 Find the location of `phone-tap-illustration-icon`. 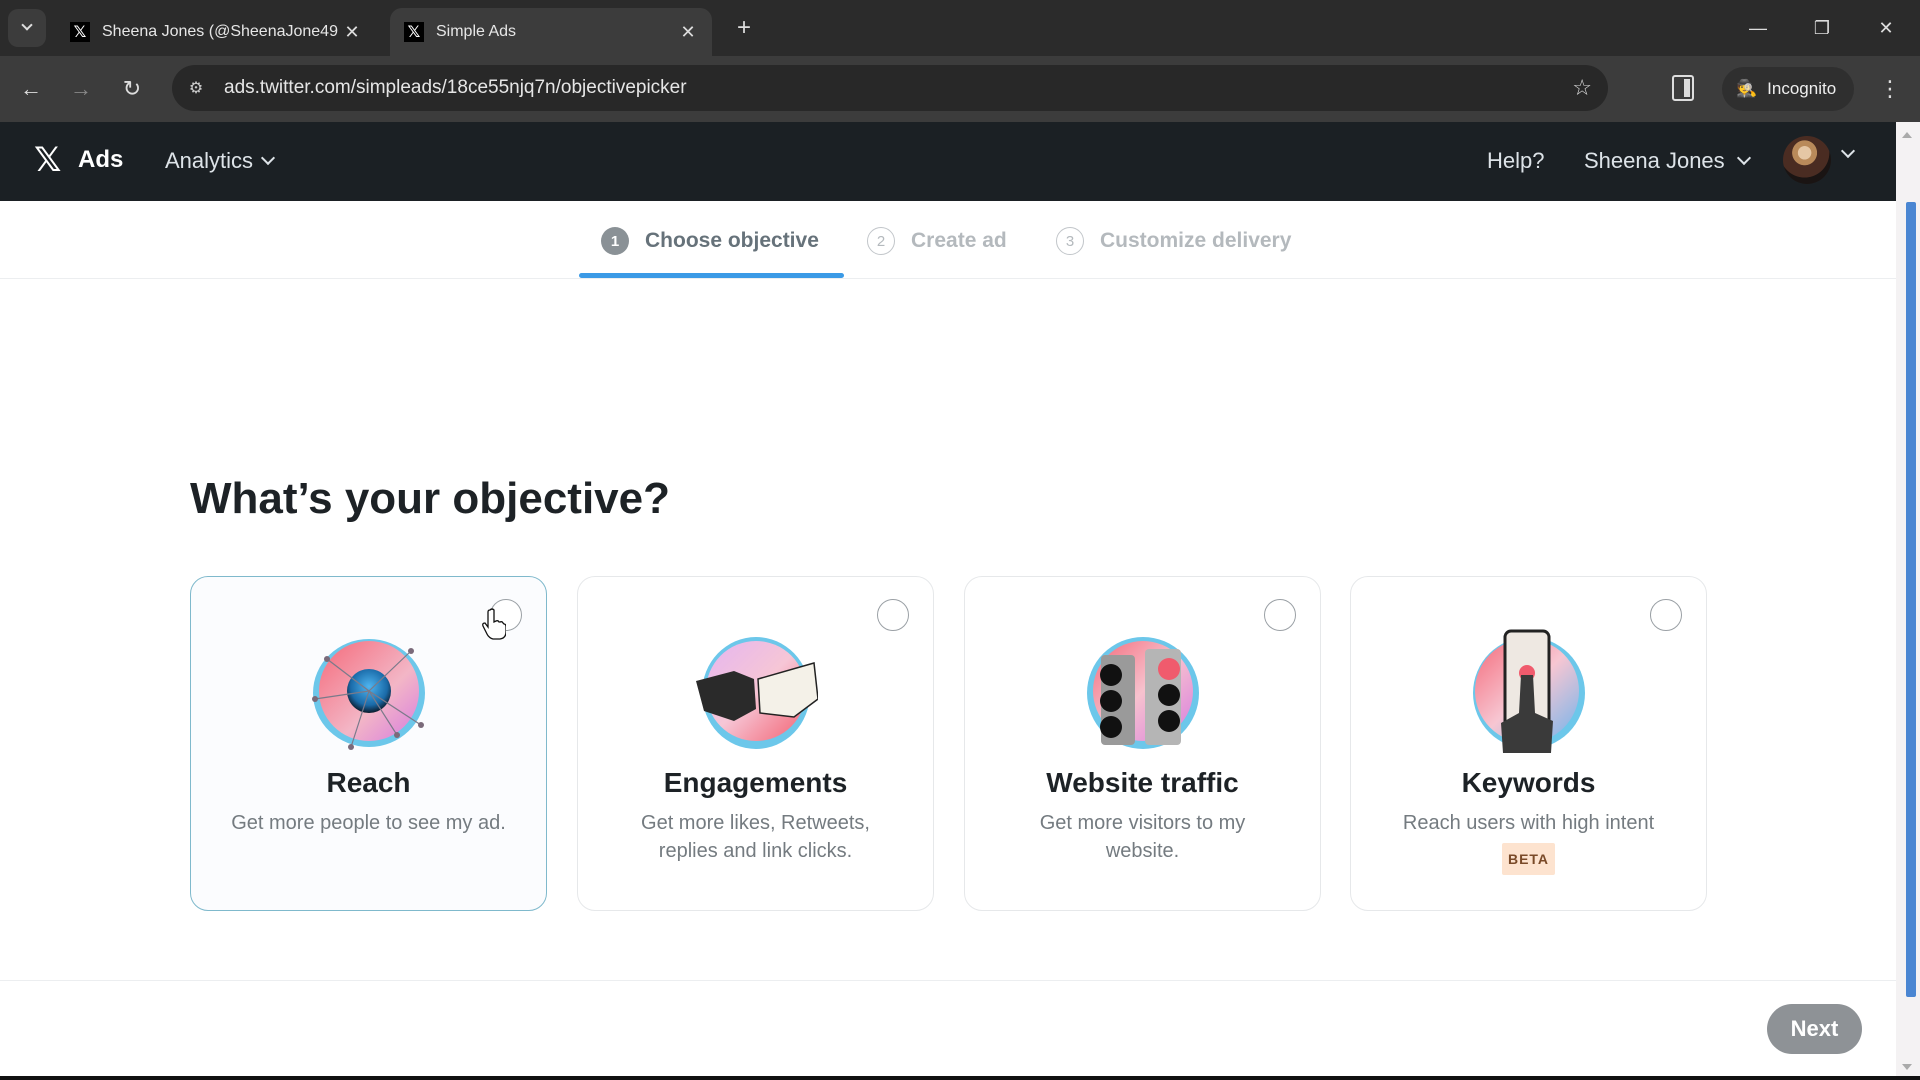

phone-tap-illustration-icon is located at coordinates (1528, 691).